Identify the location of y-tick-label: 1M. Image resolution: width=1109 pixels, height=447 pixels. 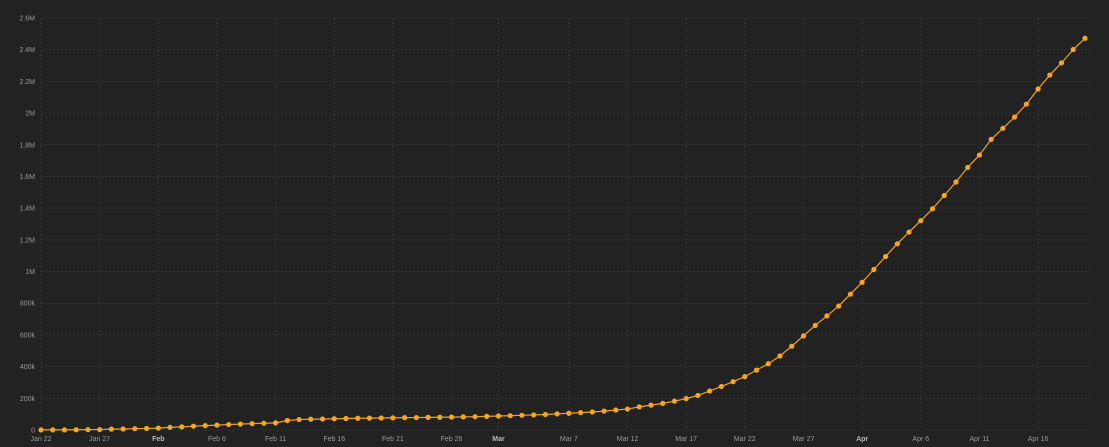
(30, 272).